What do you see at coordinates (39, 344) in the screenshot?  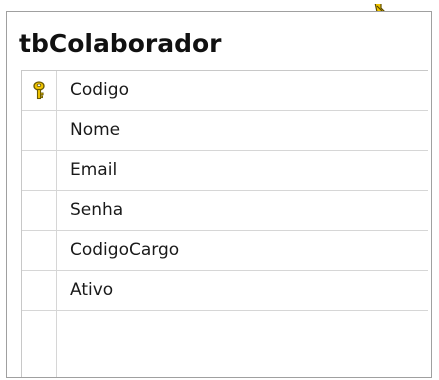 I see `new-row-selector` at bounding box center [39, 344].